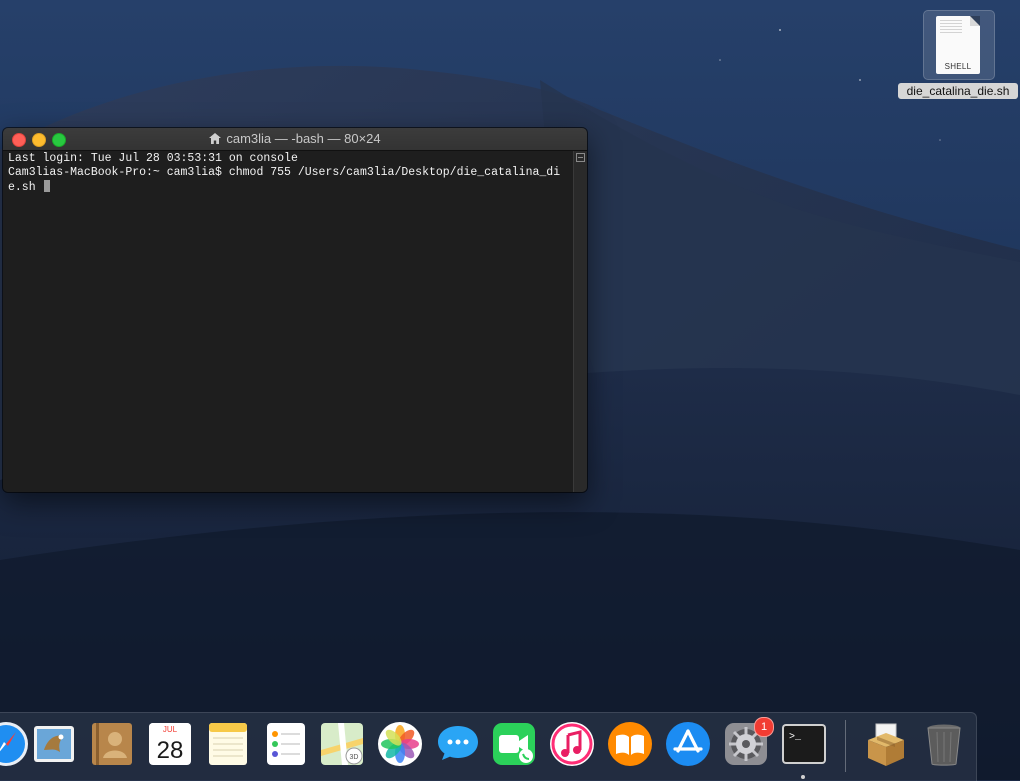 The height and width of the screenshot is (781, 1020). Describe the element at coordinates (25, 187) in the screenshot. I see `terminal-line-text: e.sh` at that location.